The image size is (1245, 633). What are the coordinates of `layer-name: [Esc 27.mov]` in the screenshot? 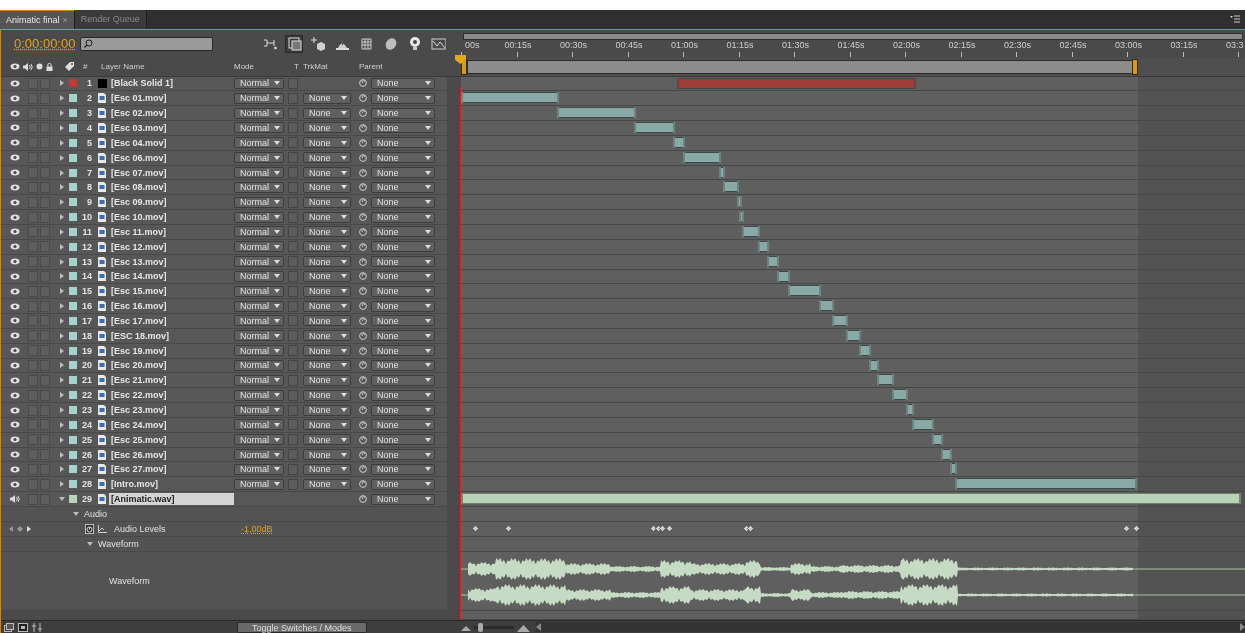 It's located at (171, 469).